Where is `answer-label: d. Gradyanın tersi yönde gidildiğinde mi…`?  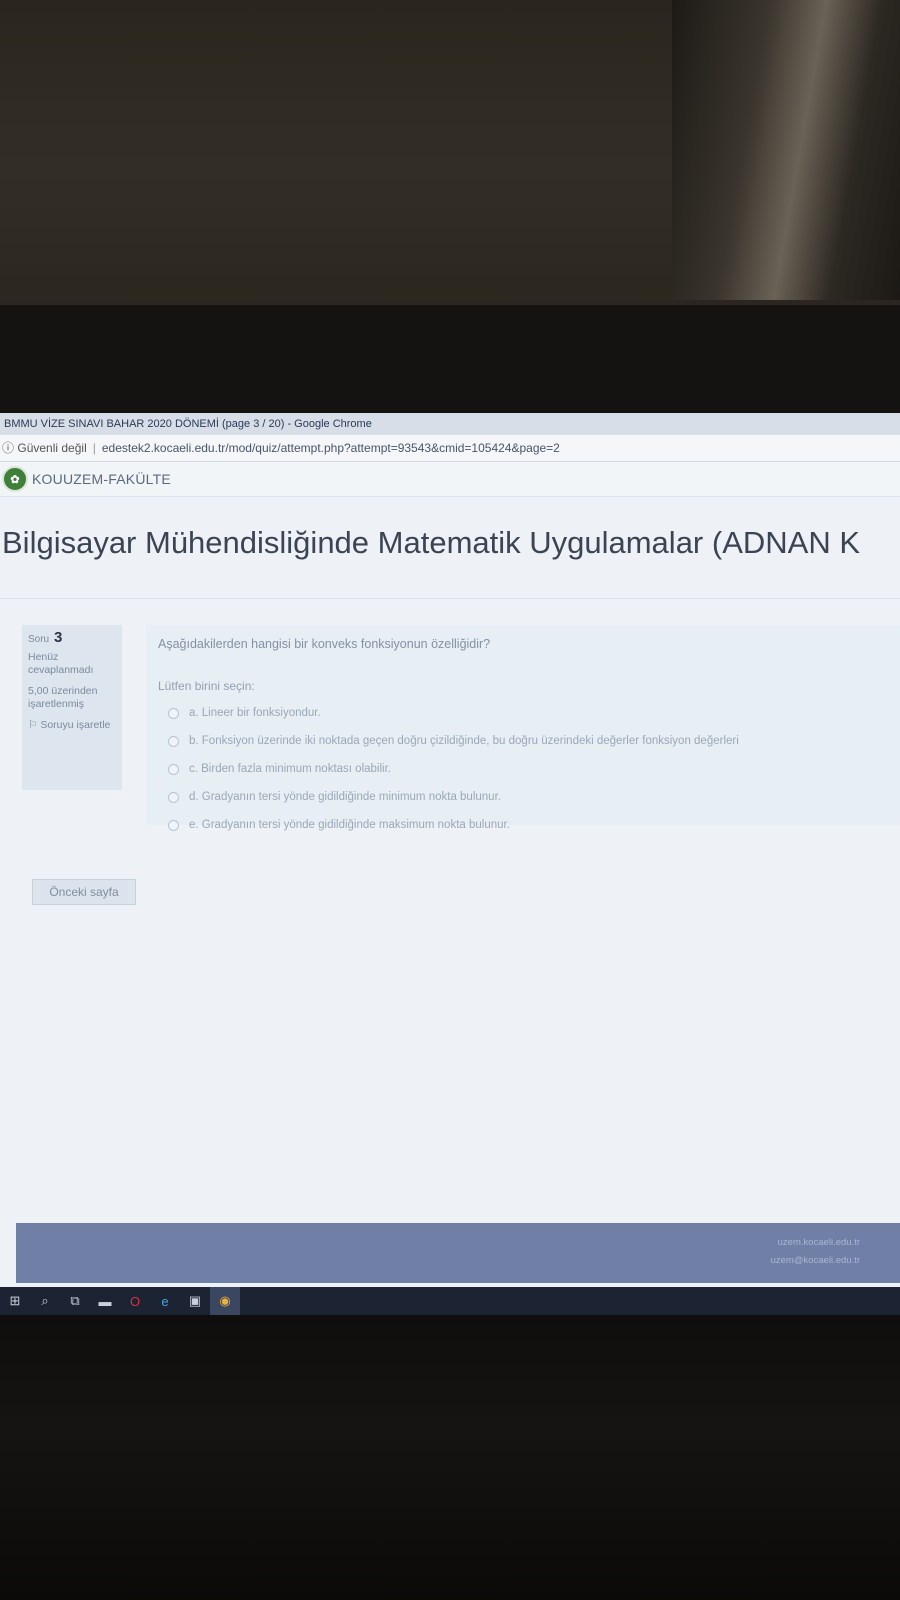 answer-label: d. Gradyanın tersi yönde gidildiğinde mi… is located at coordinates (345, 797).